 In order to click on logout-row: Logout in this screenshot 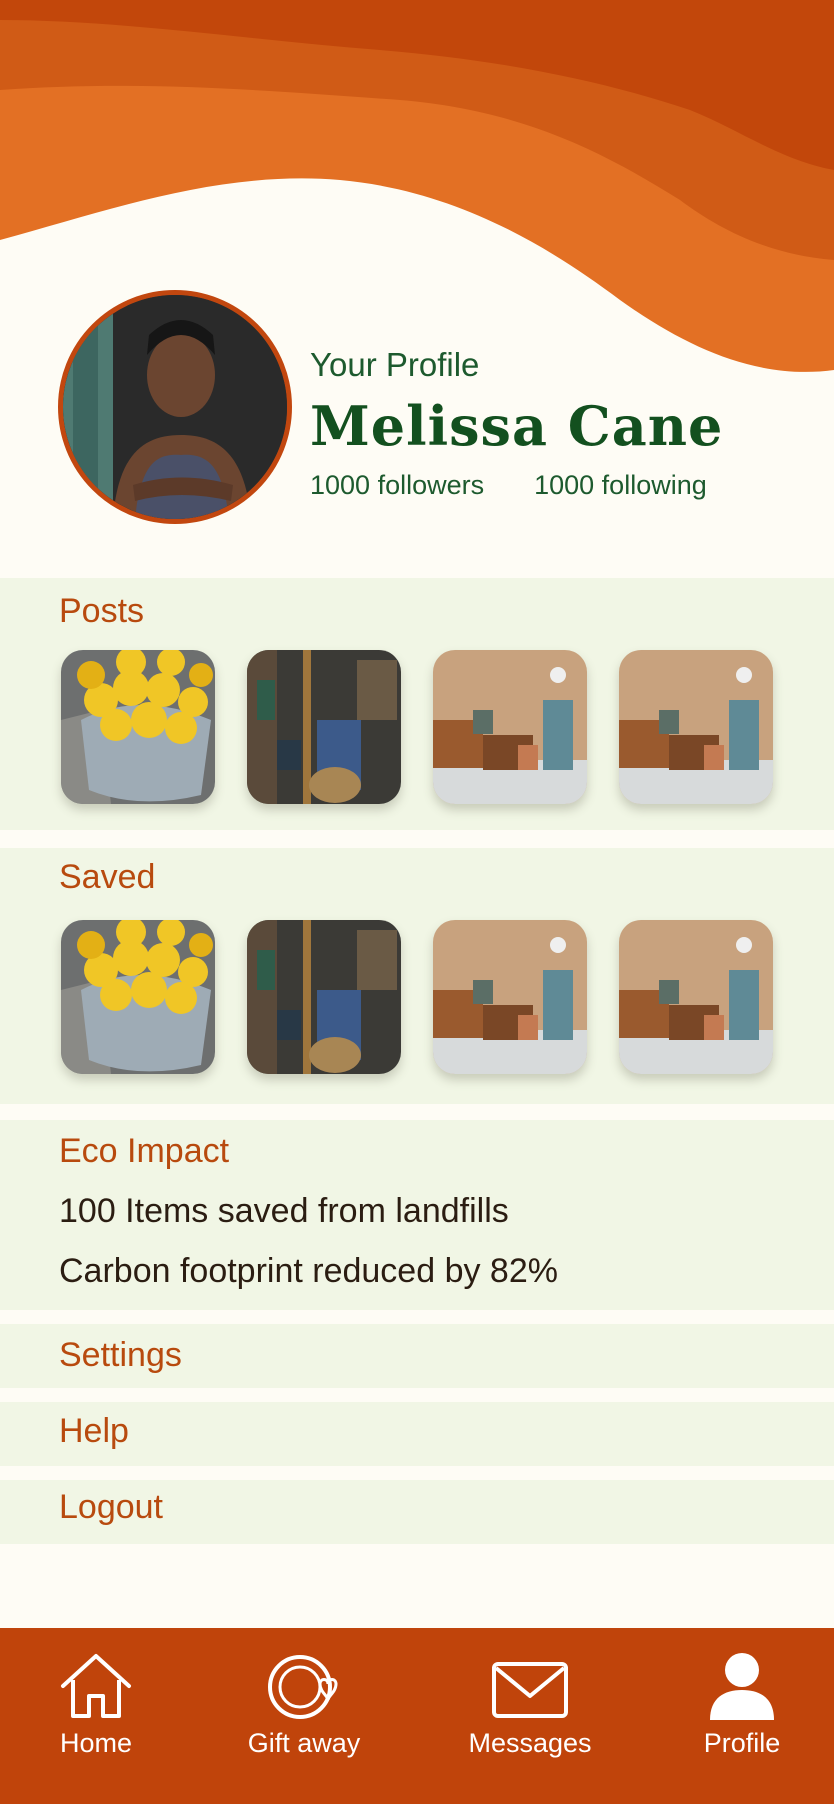, I will do `click(417, 1512)`.